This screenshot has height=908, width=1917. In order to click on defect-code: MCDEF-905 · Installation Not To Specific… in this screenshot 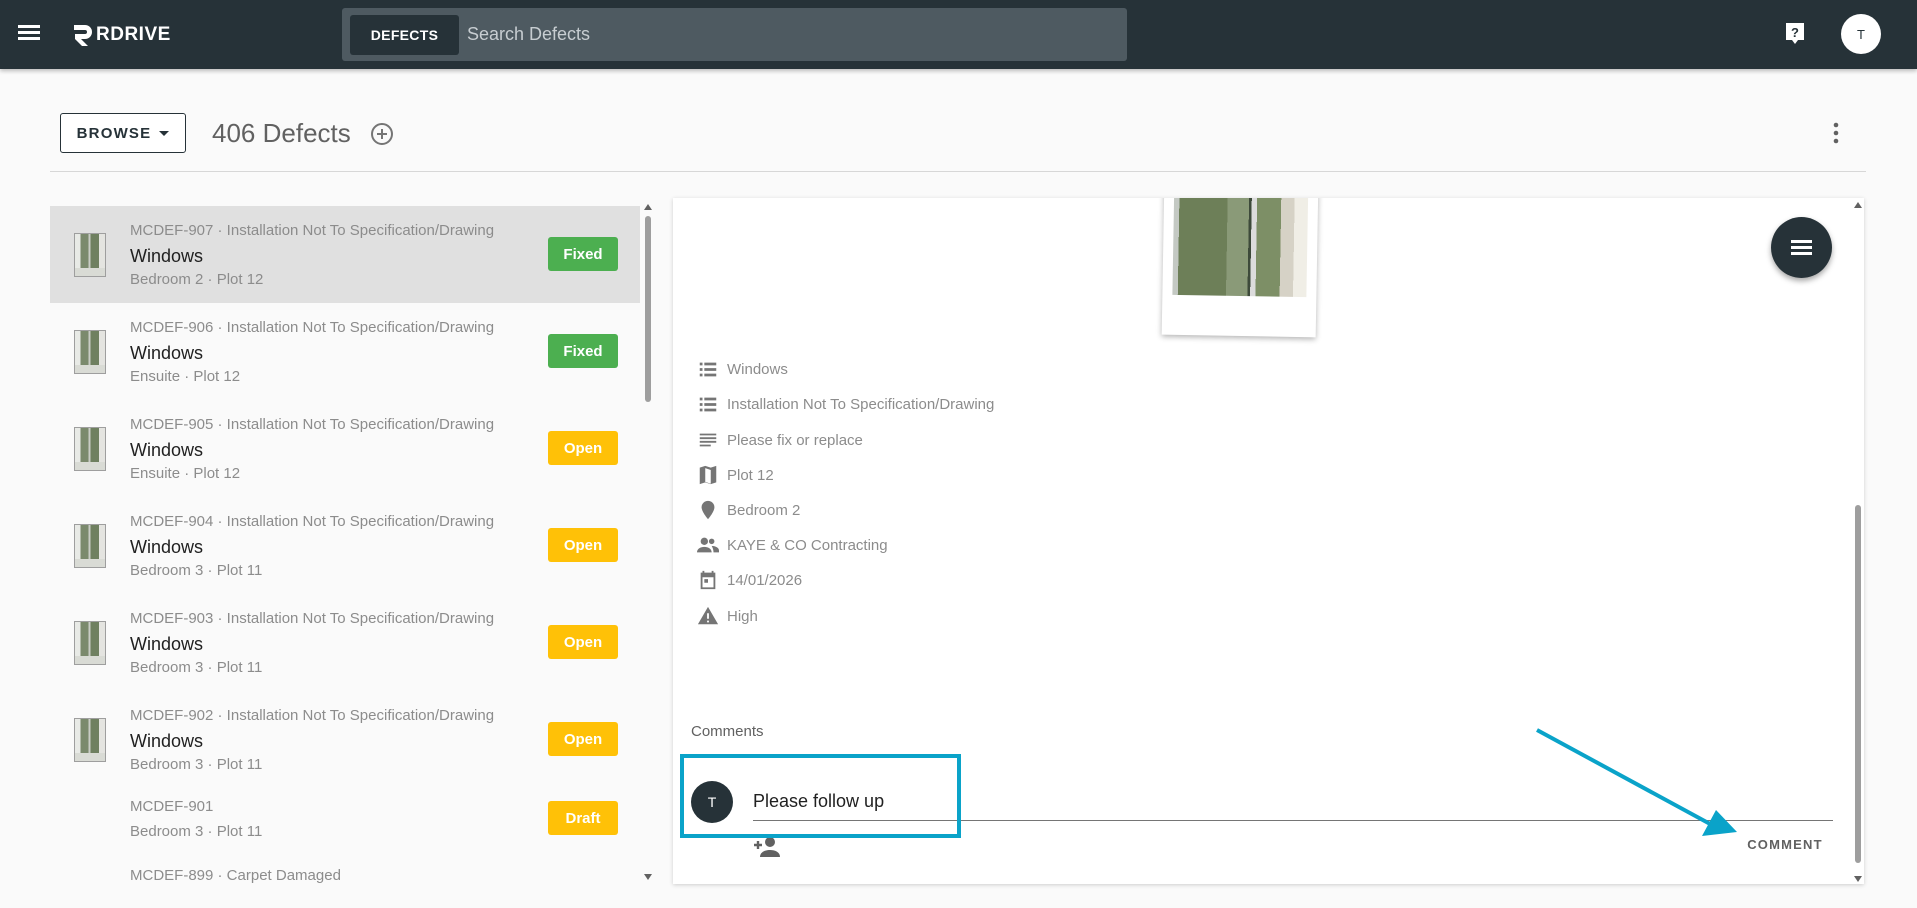, I will do `click(312, 424)`.